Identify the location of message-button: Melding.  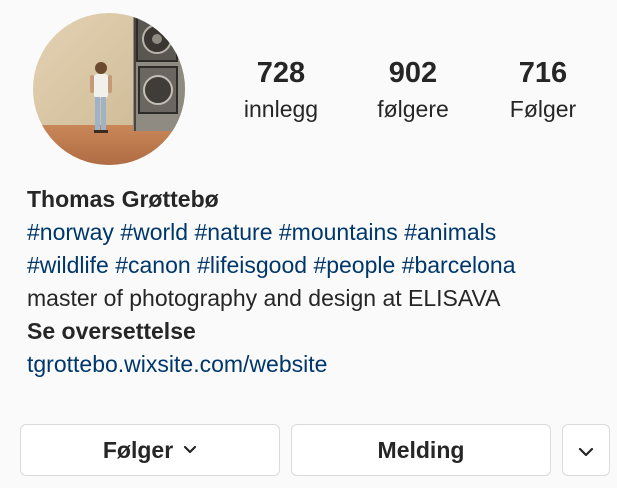
(421, 450).